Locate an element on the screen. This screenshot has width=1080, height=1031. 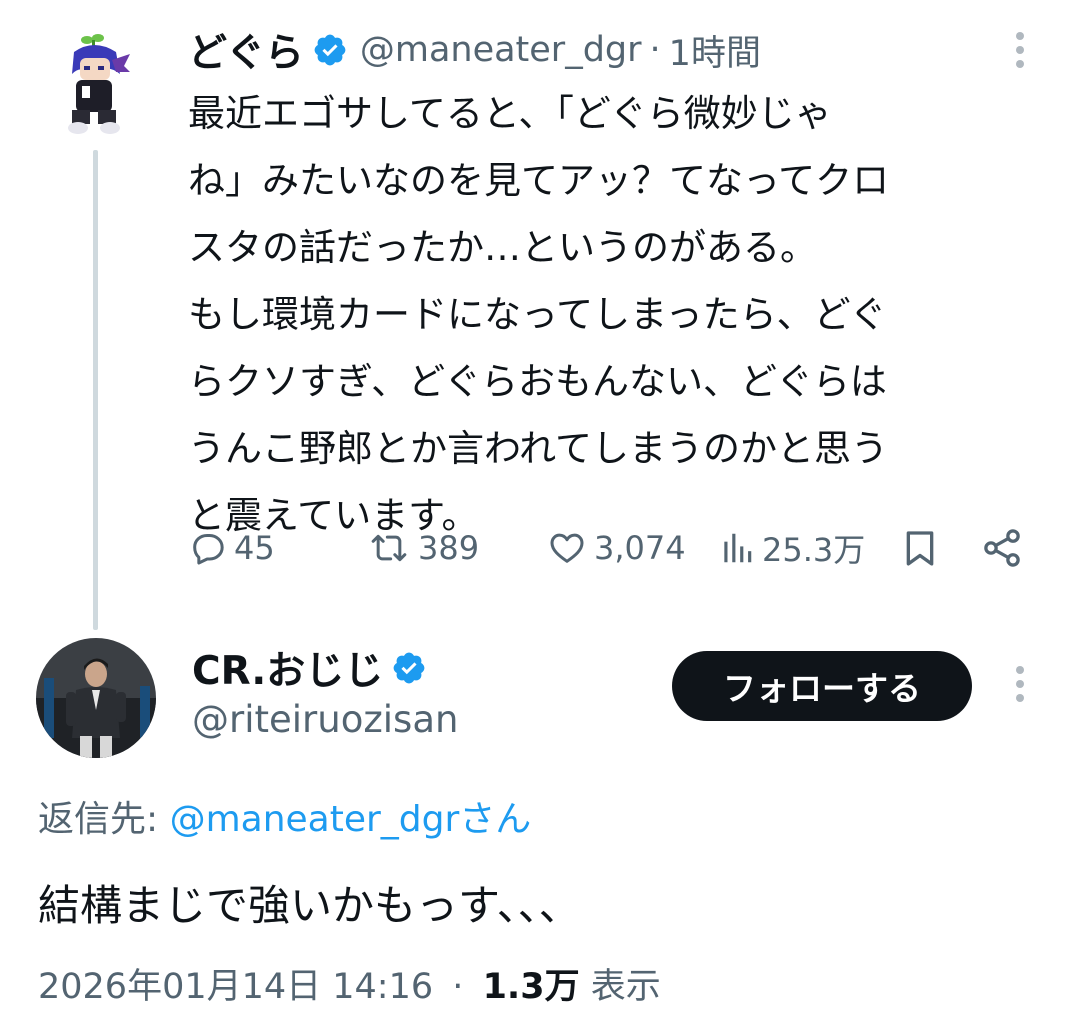
action-bar: 45 389 3,074 25.3万 is located at coordinates (608, 548).